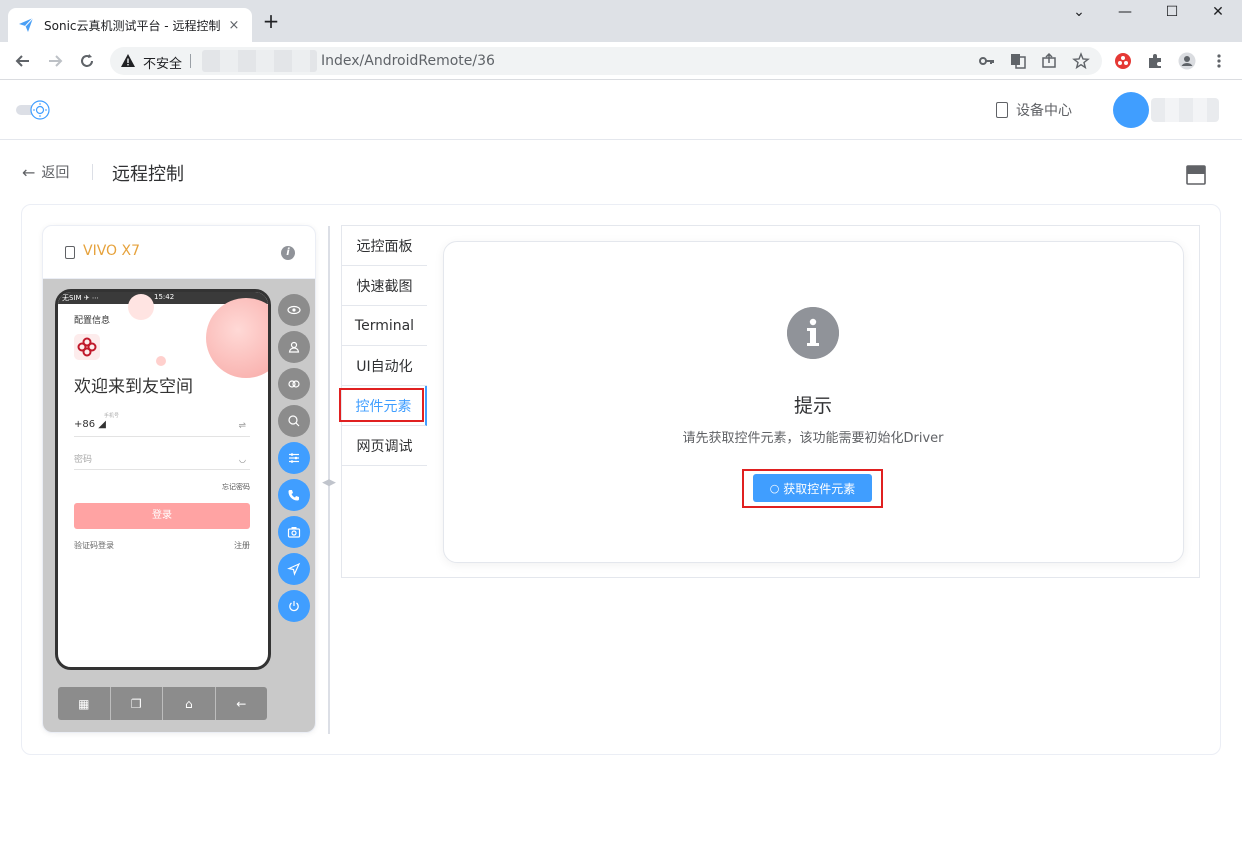 The height and width of the screenshot is (867, 1242). Describe the element at coordinates (1196, 175) in the screenshot. I see `layout-switch-icon` at that location.